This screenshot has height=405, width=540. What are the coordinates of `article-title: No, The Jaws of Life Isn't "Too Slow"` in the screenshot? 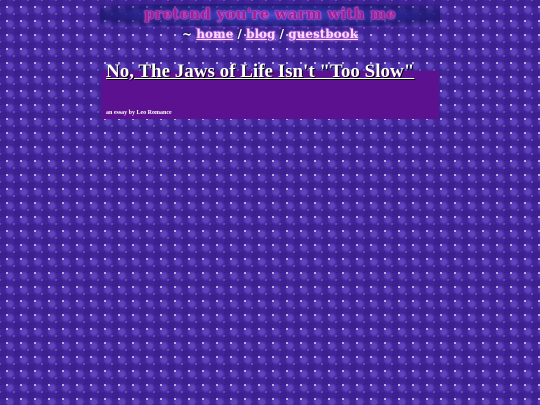 It's located at (260, 71).